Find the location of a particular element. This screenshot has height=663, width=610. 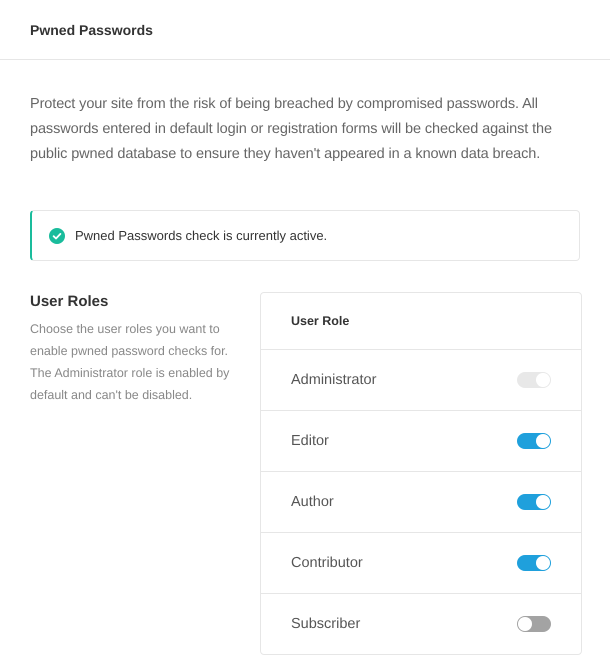

role-name: Contributor is located at coordinates (327, 563).